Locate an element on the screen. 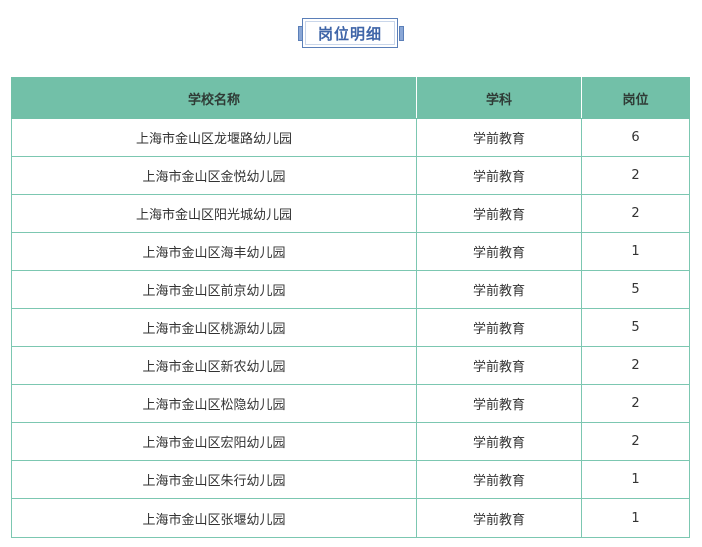 This screenshot has height=547, width=702. title-right-tab-decoration is located at coordinates (401, 33).